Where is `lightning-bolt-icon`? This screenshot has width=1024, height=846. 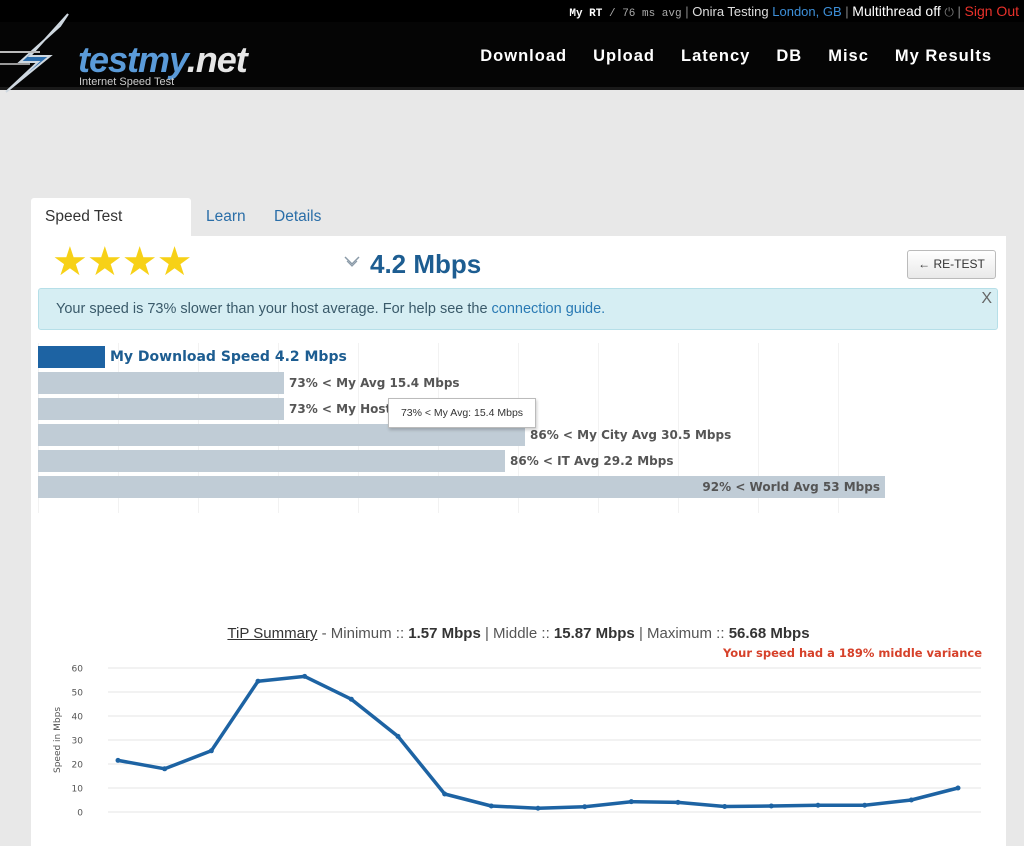
lightning-bolt-icon is located at coordinates (34, 53).